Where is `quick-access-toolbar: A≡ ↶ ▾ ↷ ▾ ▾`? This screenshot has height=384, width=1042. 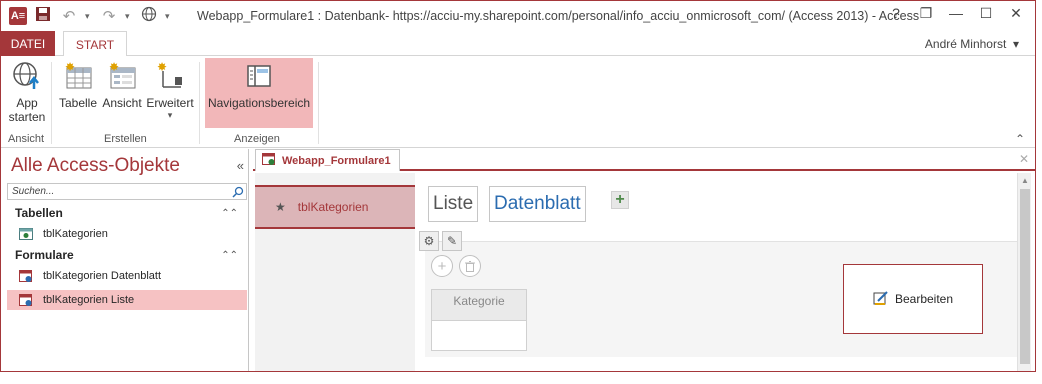
quick-access-toolbar: A≡ ↶ ▾ ↷ ▾ ▾ is located at coordinates (91, 16).